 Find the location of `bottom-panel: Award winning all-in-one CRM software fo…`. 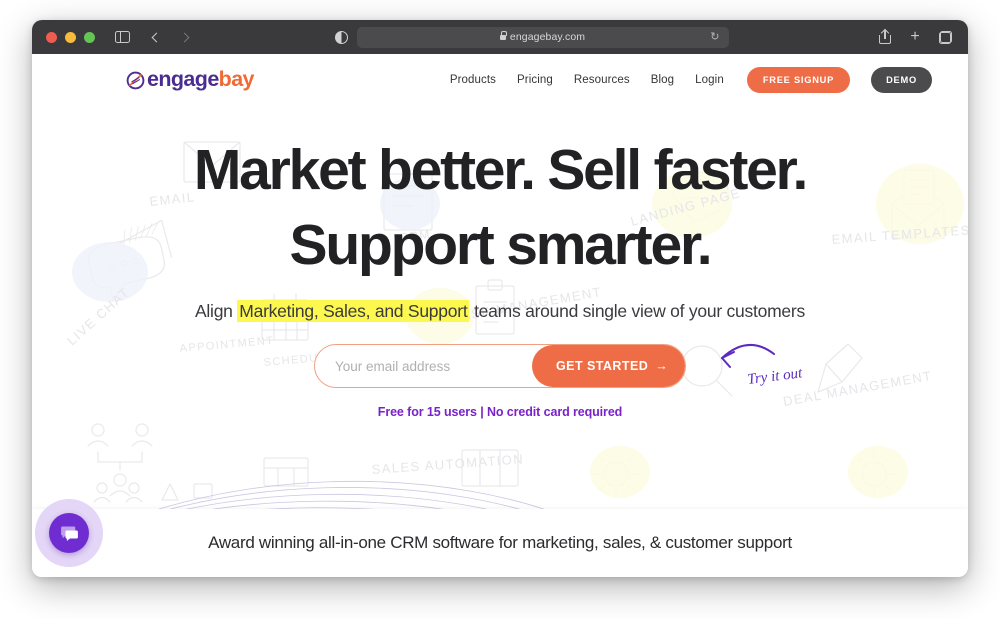

bottom-panel: Award winning all-in-one CRM software fo… is located at coordinates (500, 543).